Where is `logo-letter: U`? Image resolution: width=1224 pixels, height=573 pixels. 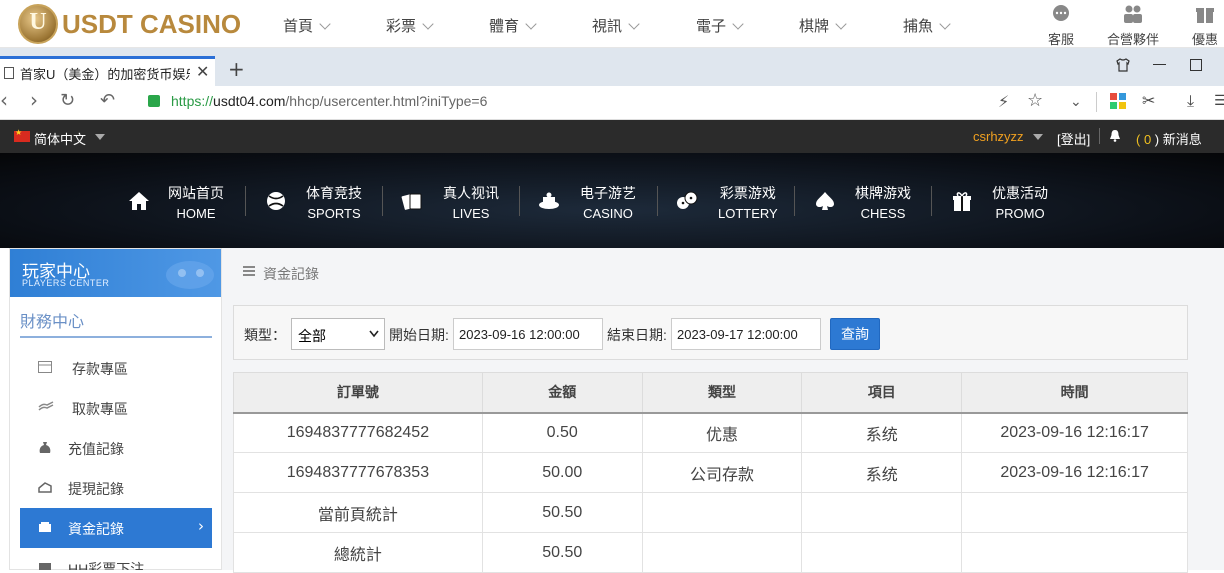
logo-letter: U is located at coordinates (38, 22).